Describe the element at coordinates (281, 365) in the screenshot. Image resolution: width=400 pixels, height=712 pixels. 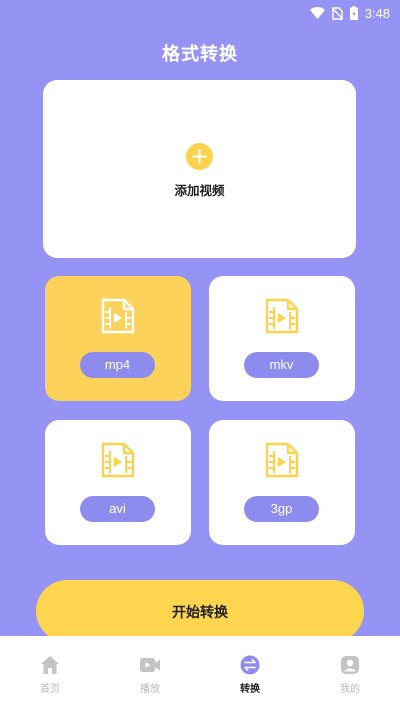
I see `format-label: mkv` at that location.